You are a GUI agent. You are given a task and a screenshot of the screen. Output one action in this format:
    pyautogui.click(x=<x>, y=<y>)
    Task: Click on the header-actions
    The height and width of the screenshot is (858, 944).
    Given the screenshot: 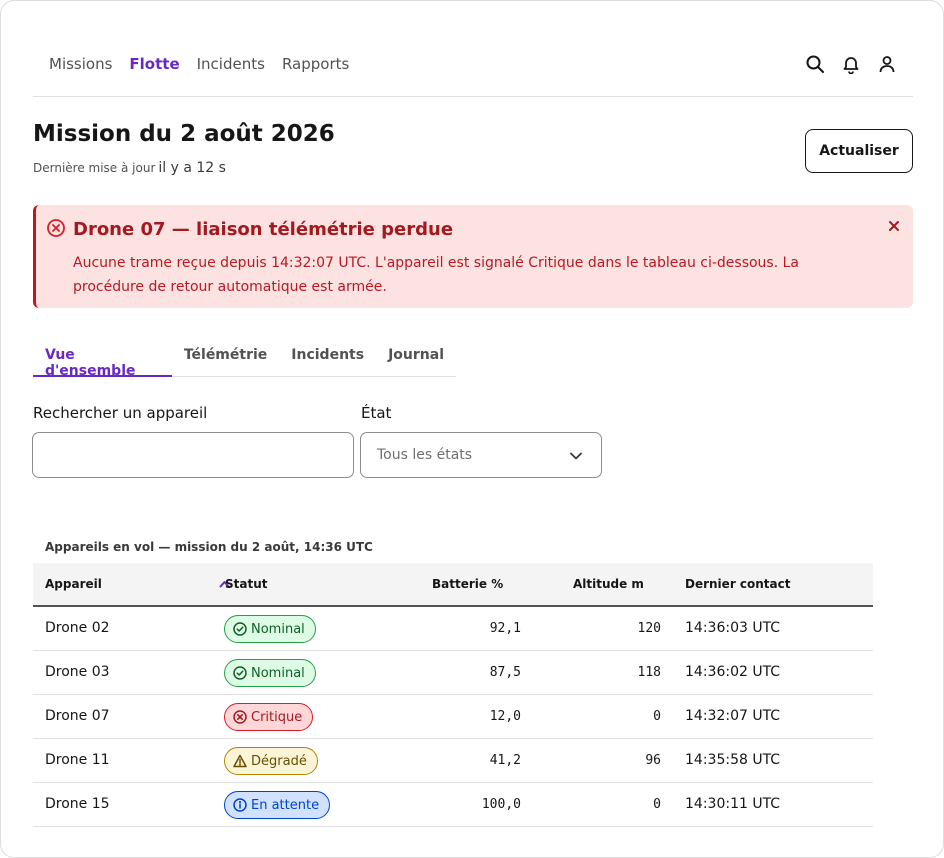 What is the action you would take?
    pyautogui.click(x=851, y=64)
    